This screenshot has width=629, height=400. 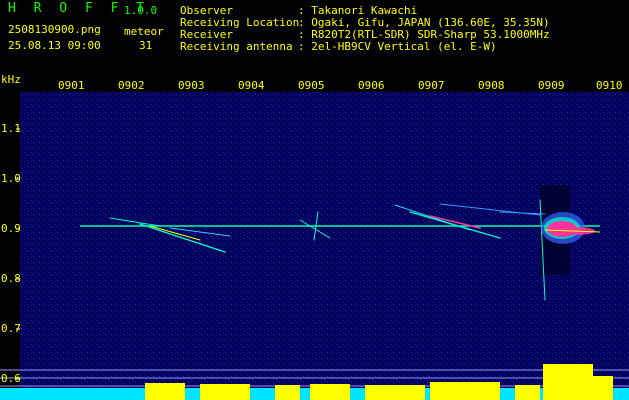 What do you see at coordinates (144, 31) in the screenshot?
I see `meteor-label: meteor` at bounding box center [144, 31].